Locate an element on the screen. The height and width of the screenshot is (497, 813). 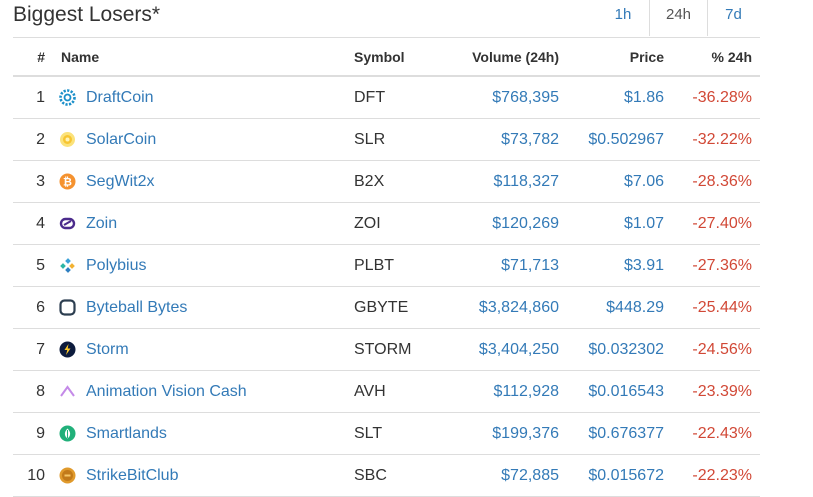
coin-symbol: PLBT is located at coordinates (374, 265).